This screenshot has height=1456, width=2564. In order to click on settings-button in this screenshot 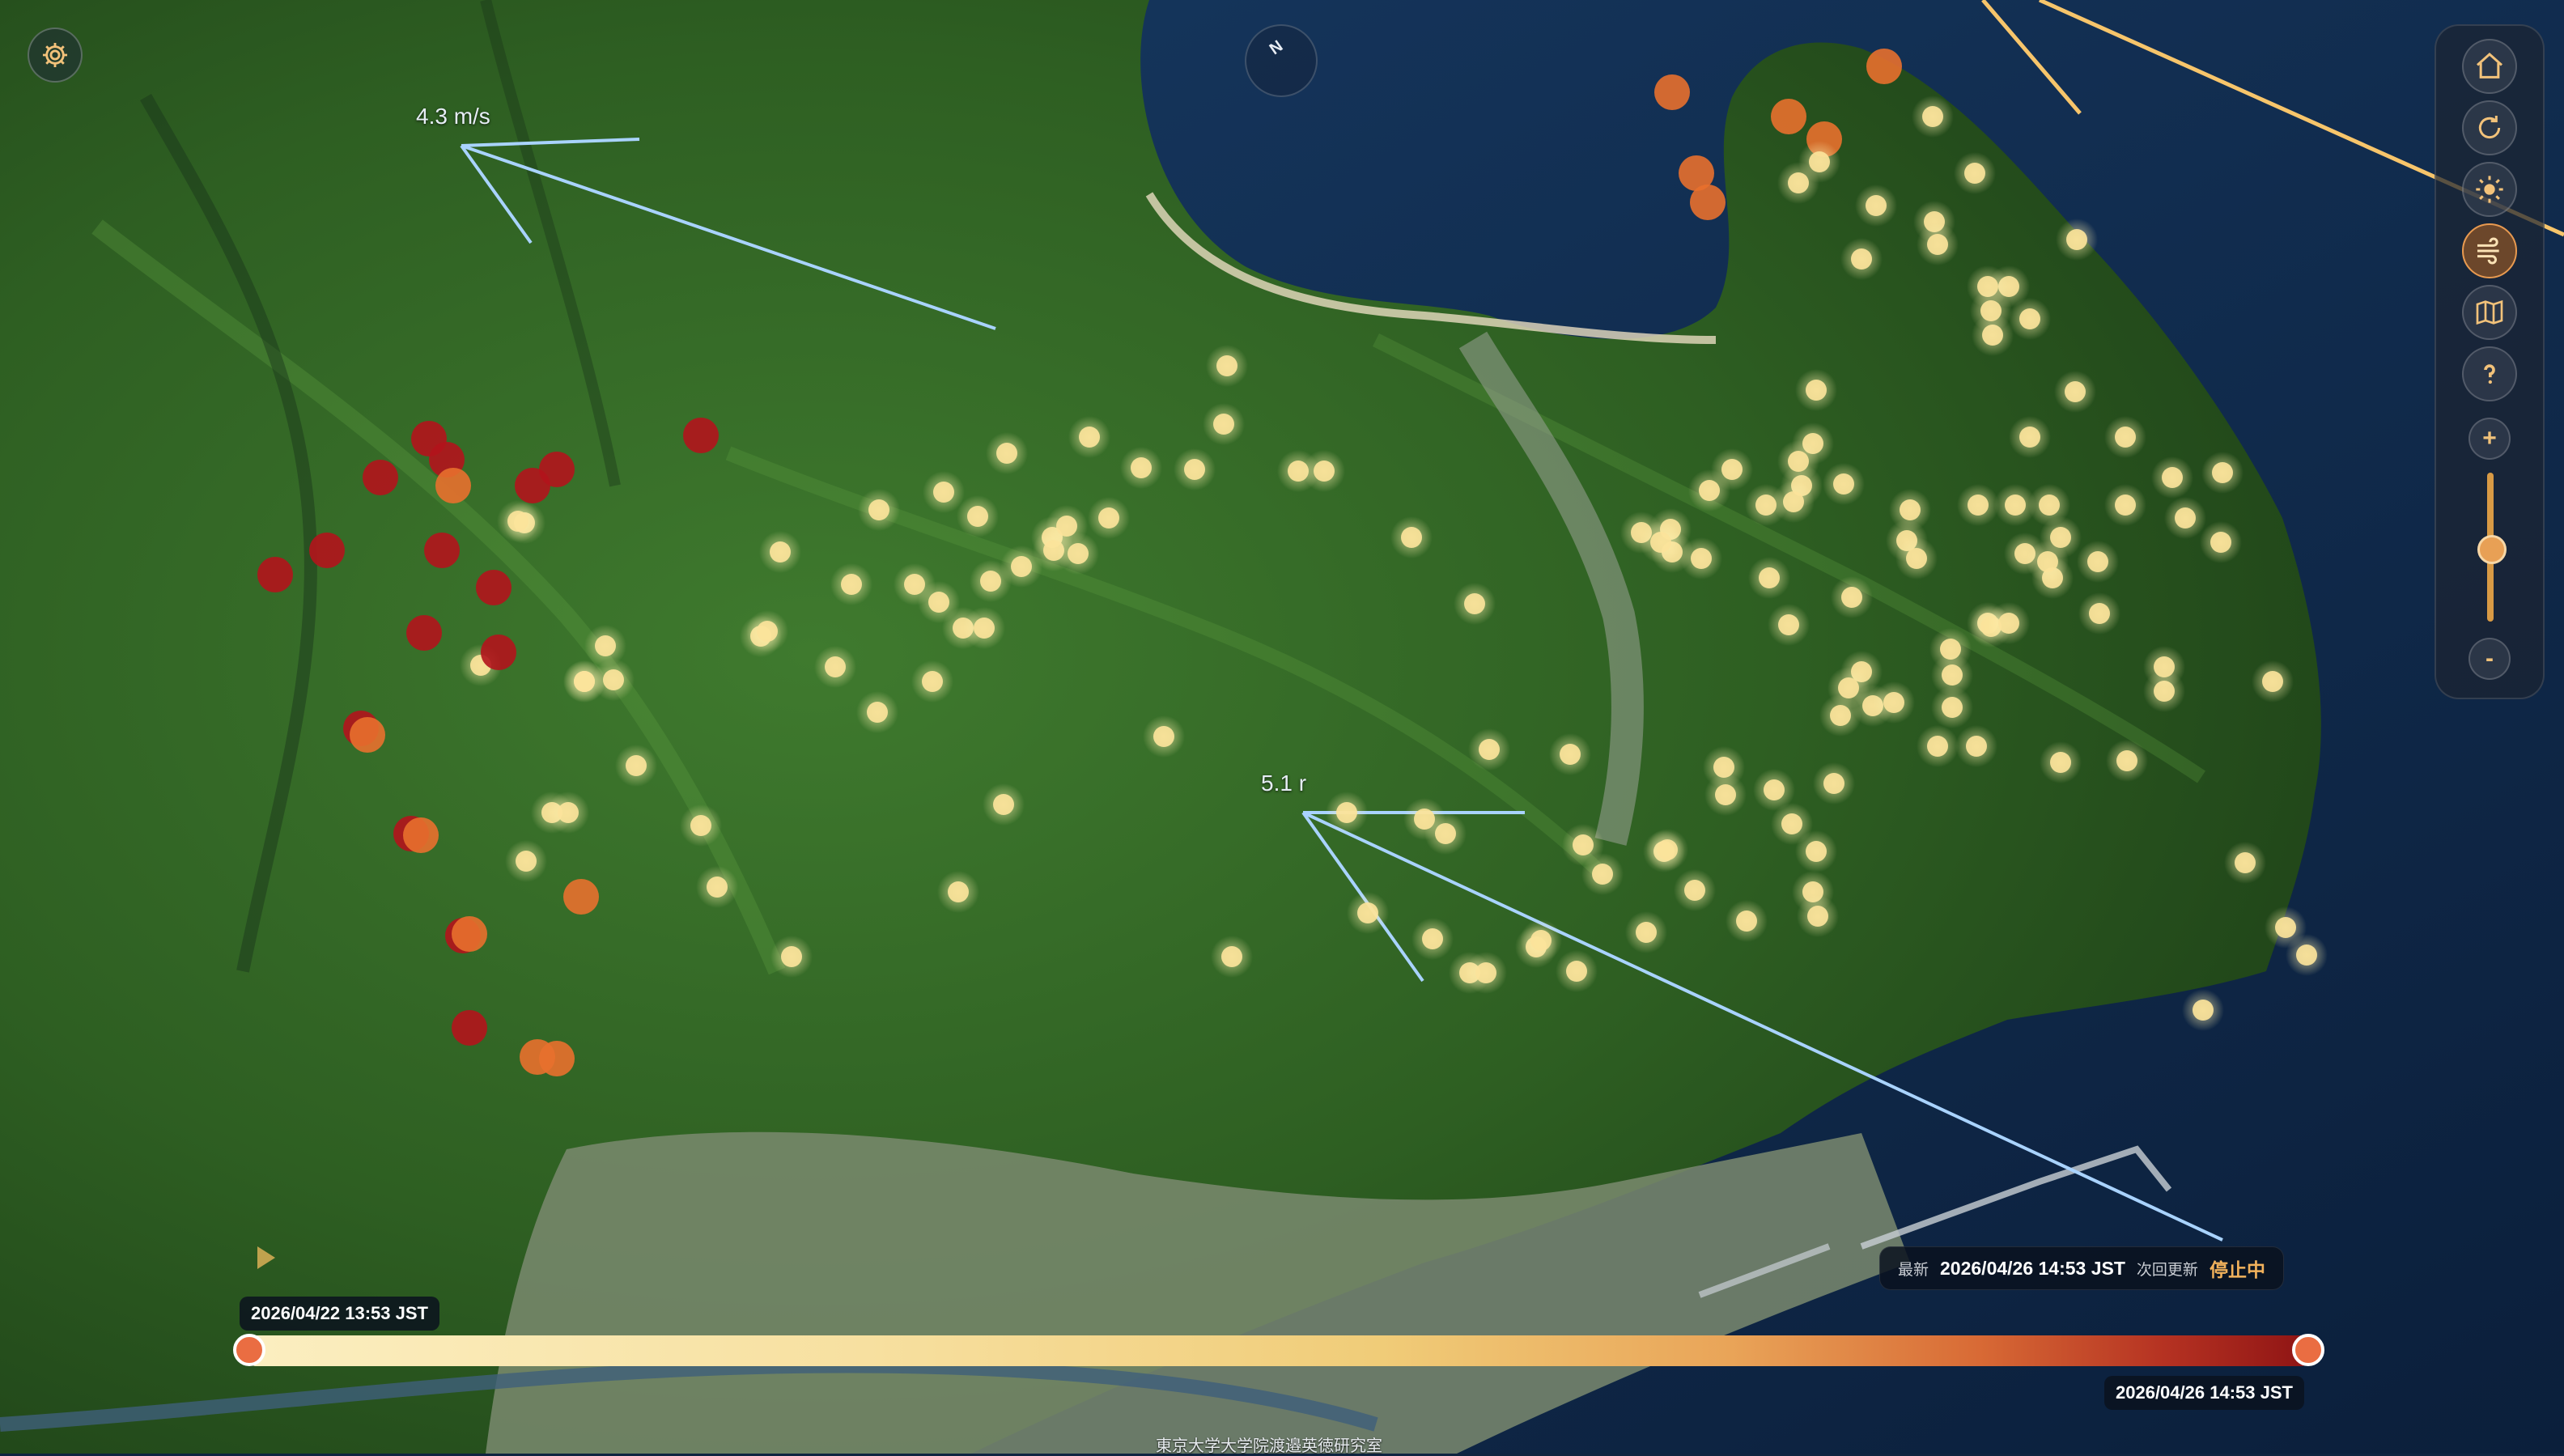, I will do `click(55, 56)`.